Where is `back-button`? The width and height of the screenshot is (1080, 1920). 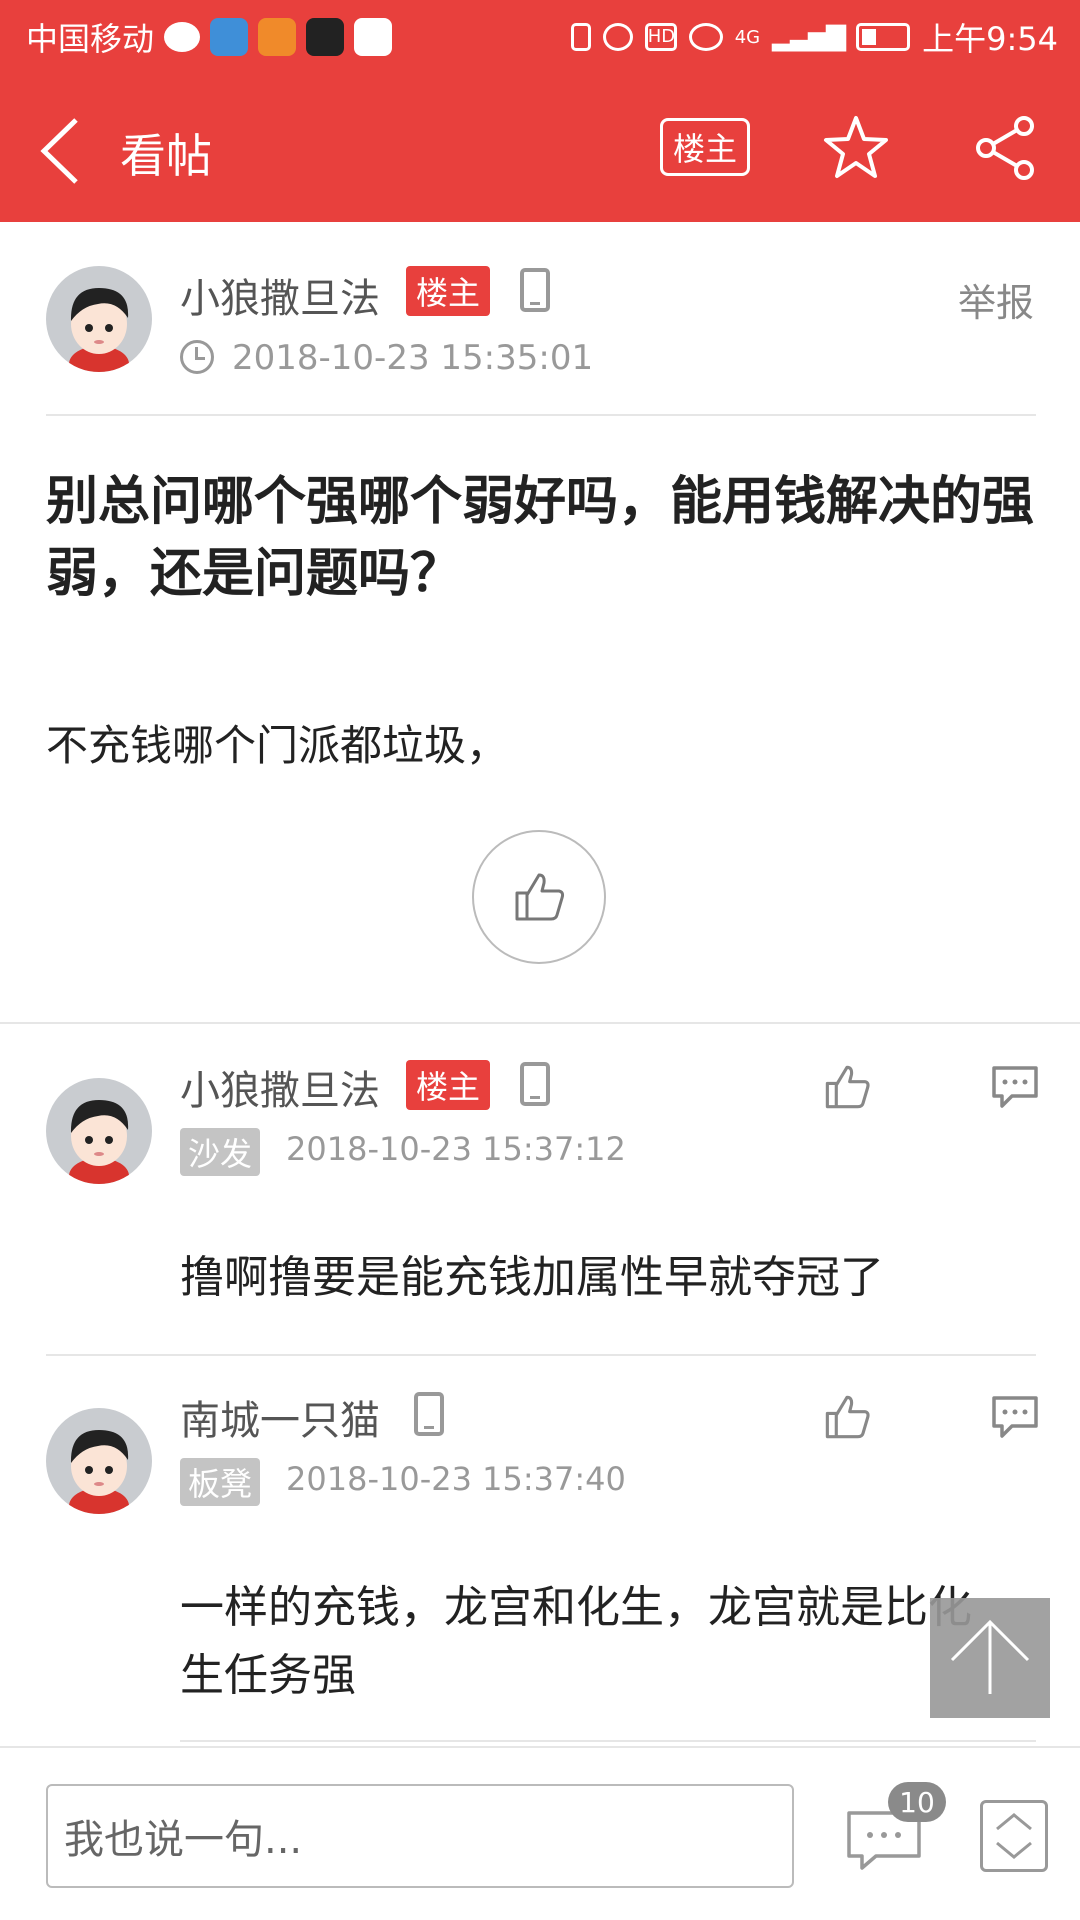
back-button is located at coordinates (68, 151).